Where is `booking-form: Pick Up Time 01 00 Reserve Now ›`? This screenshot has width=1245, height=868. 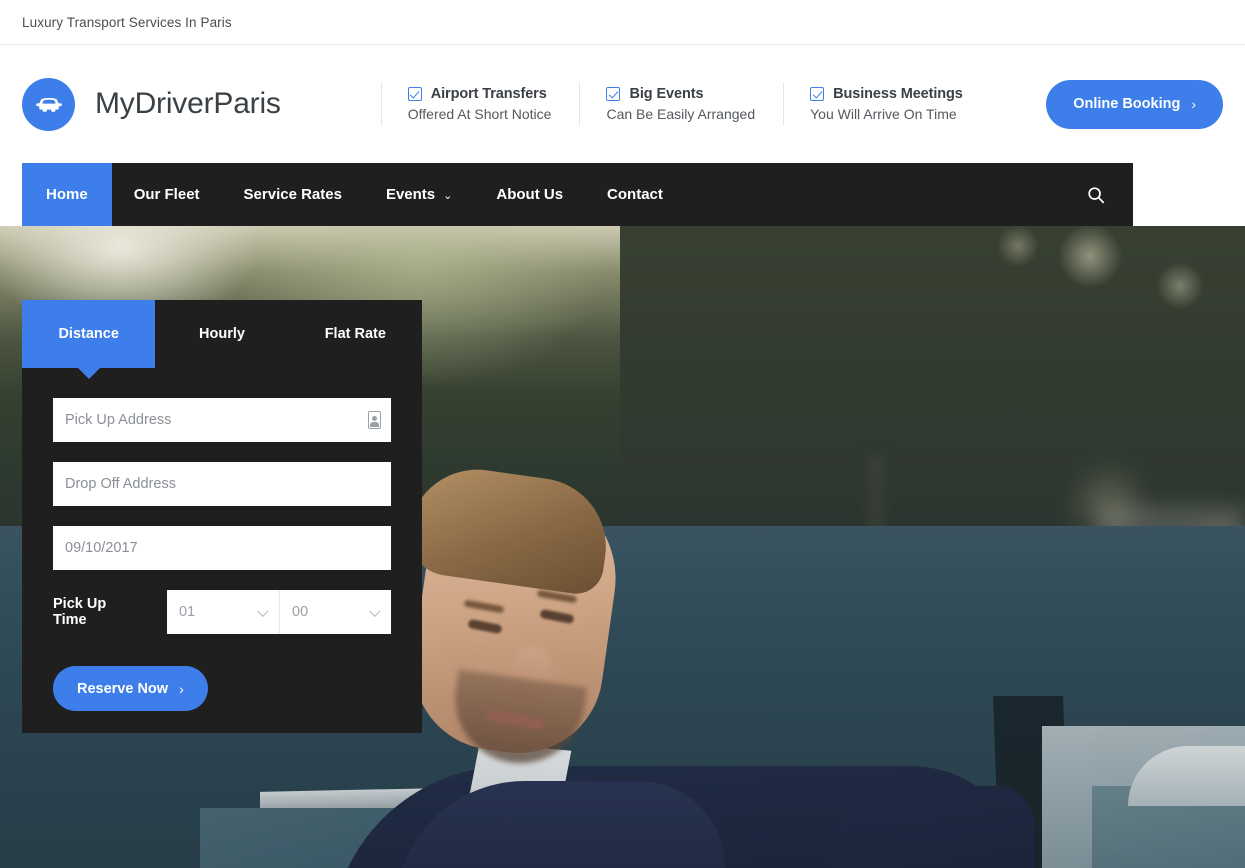 booking-form: Pick Up Time 01 00 Reserve Now › is located at coordinates (222, 550).